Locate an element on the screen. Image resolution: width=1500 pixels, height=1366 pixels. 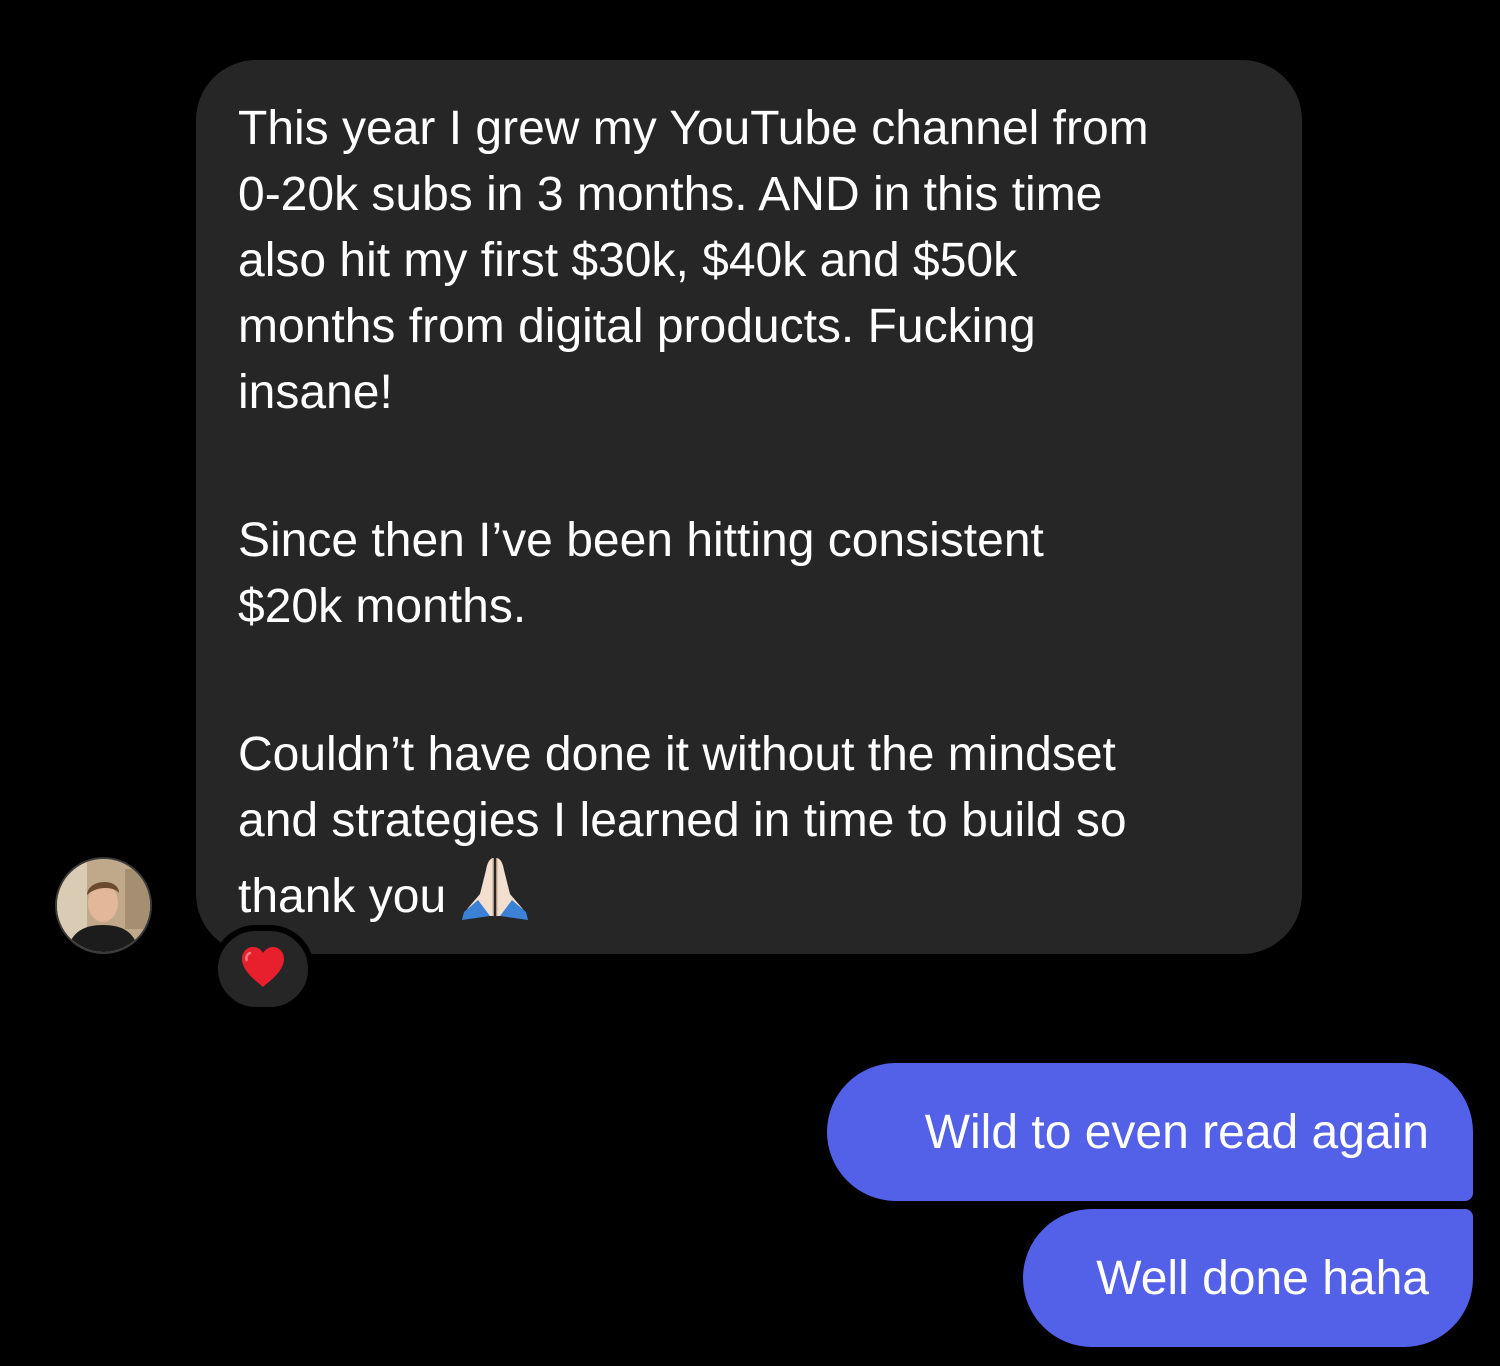
outgoing-message-text: Well done haha is located at coordinates (1262, 1278).